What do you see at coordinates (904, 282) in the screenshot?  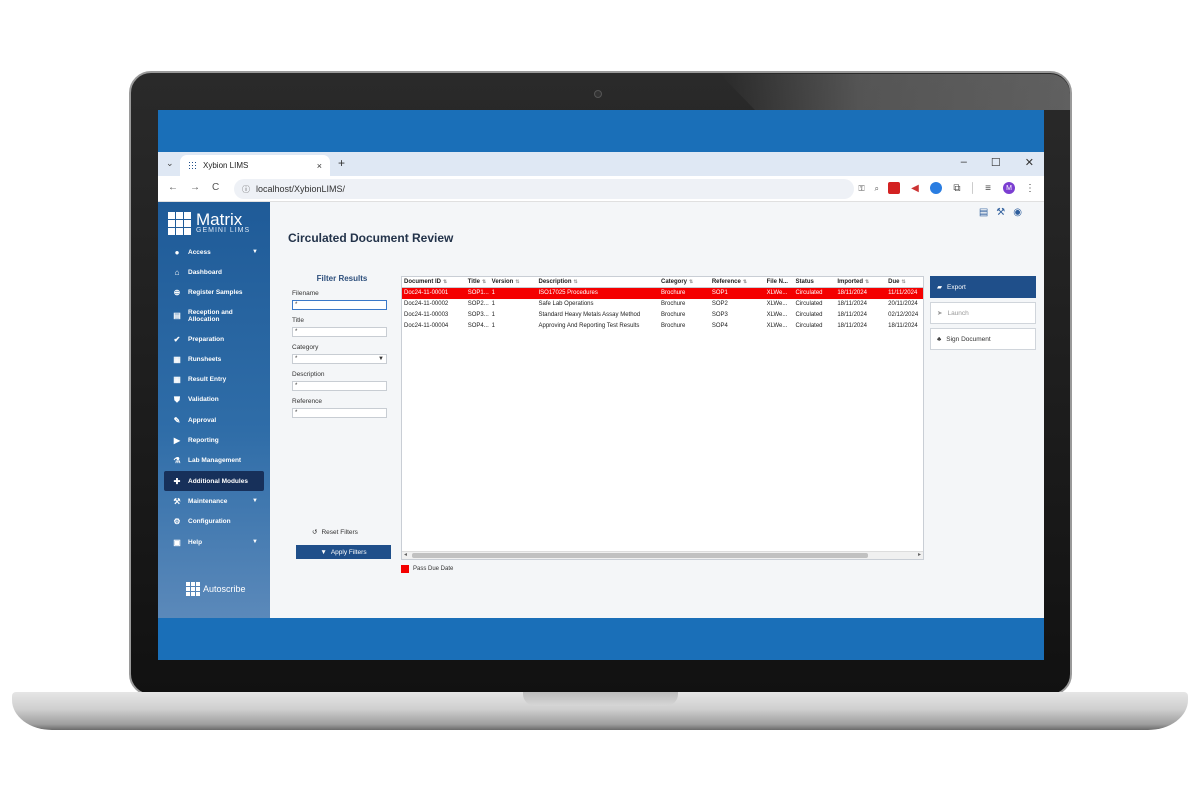 I see `column-header: Due ⇅` at bounding box center [904, 282].